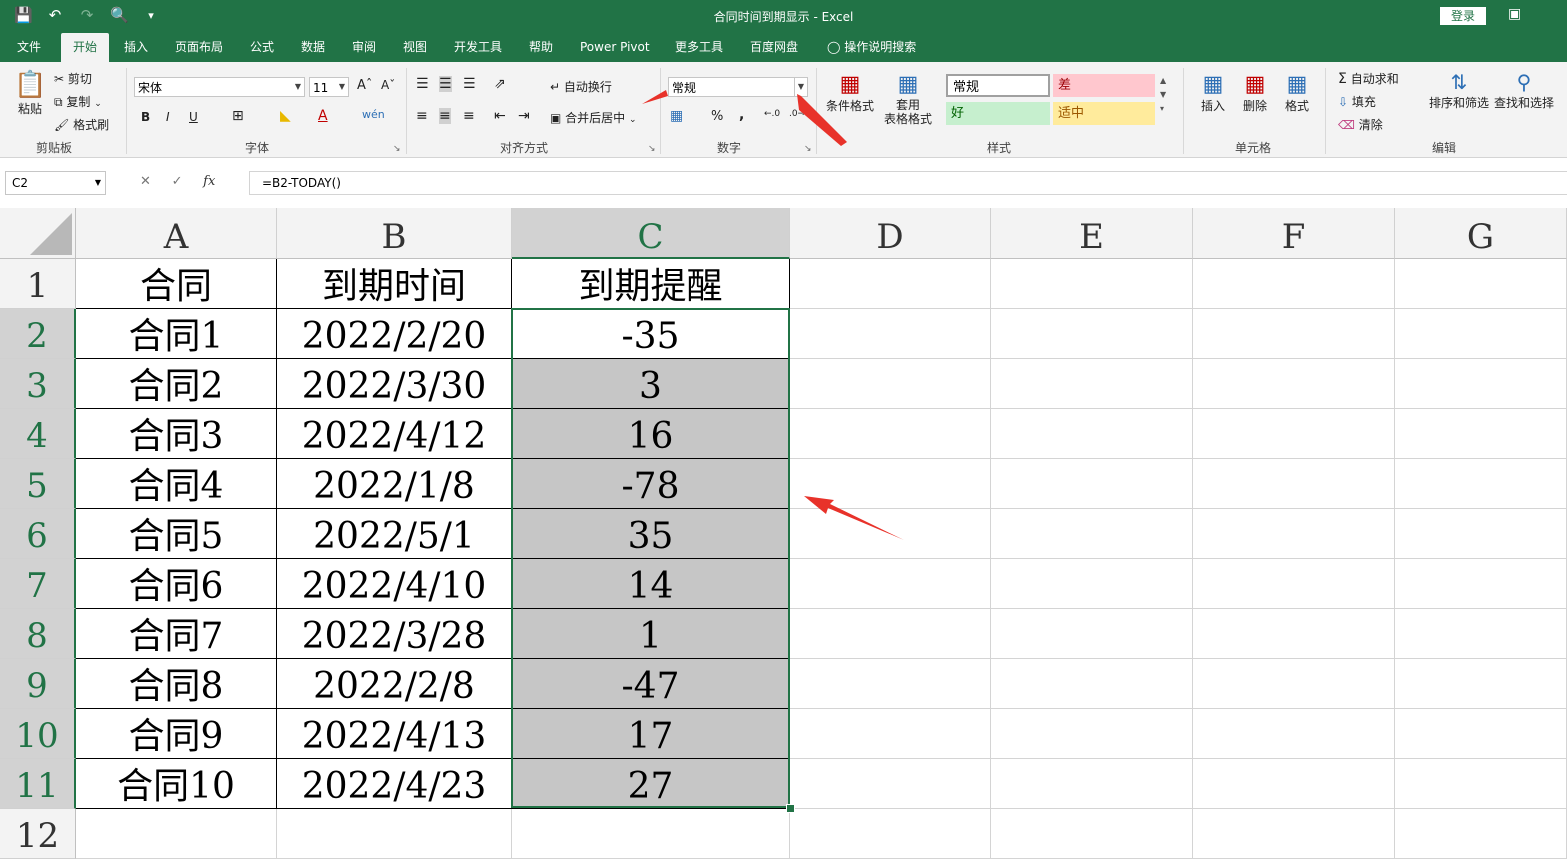  I want to click on enter-icon: ✓, so click(177, 181).